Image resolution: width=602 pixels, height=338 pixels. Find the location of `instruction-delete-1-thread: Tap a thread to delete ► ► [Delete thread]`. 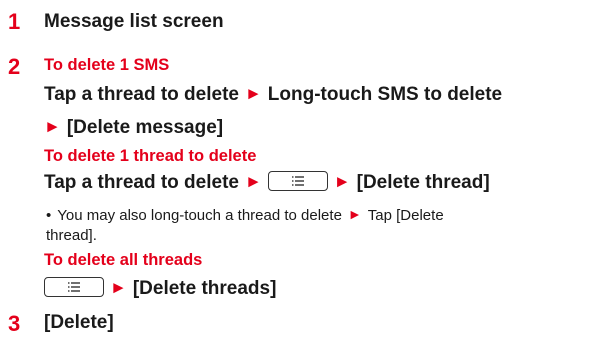

instruction-delete-1-thread: Tap a thread to delete ► ► [Delete thread] is located at coordinates (267, 182).